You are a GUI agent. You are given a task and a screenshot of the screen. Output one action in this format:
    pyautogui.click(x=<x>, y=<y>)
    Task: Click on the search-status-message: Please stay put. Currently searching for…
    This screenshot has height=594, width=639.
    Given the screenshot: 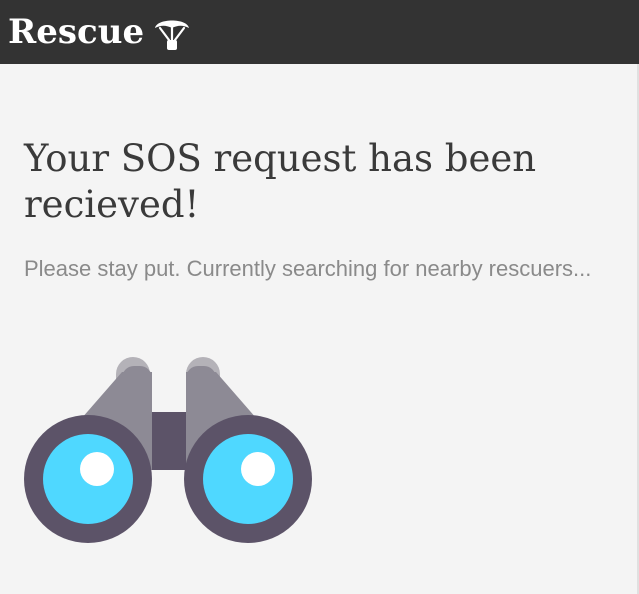 What is the action you would take?
    pyautogui.click(x=308, y=268)
    